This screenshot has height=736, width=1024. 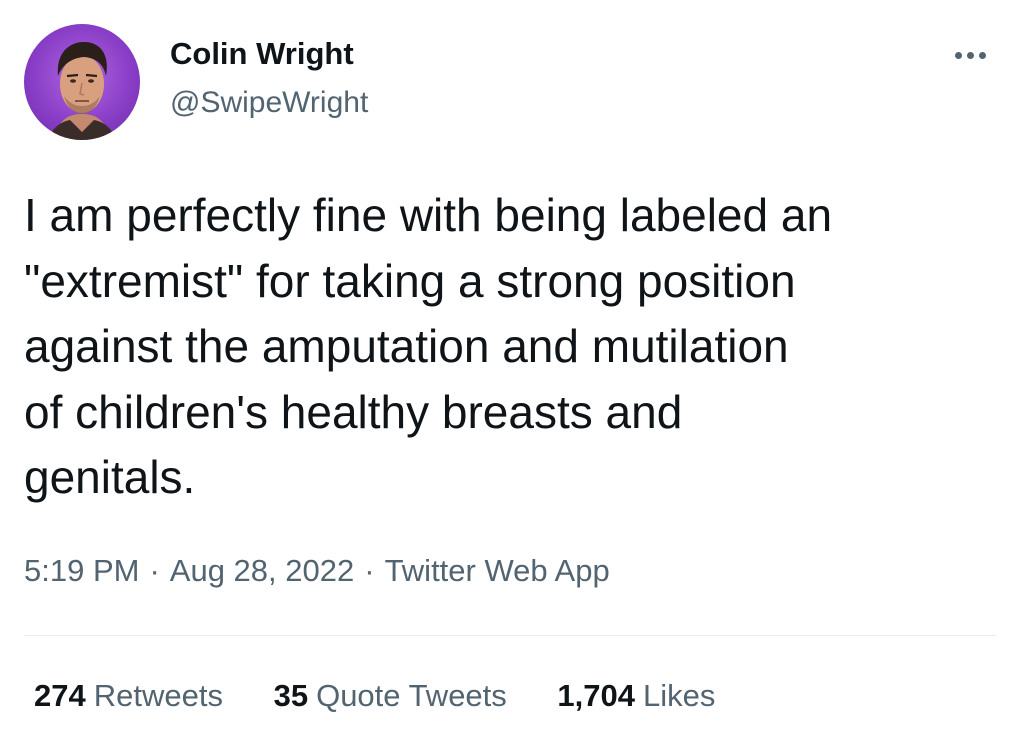 I want to click on retweets-label: Retweets, so click(x=158, y=695).